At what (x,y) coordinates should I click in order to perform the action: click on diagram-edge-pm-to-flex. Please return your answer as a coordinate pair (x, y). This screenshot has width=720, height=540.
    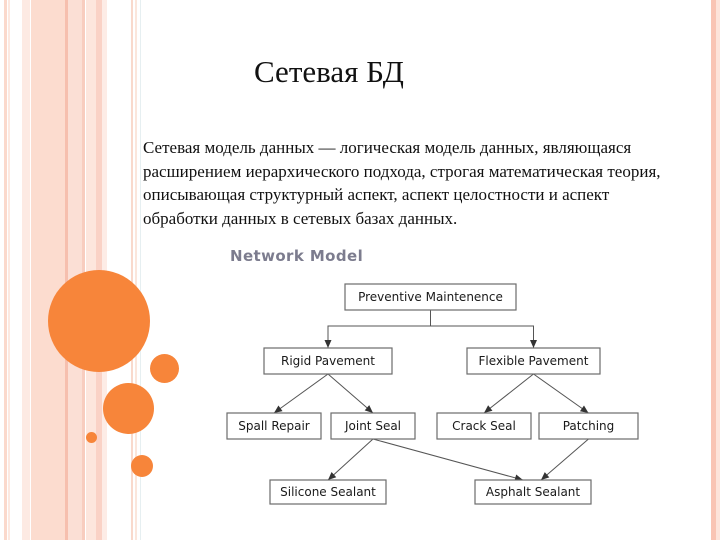
    Looking at the image, I should click on (483, 329).